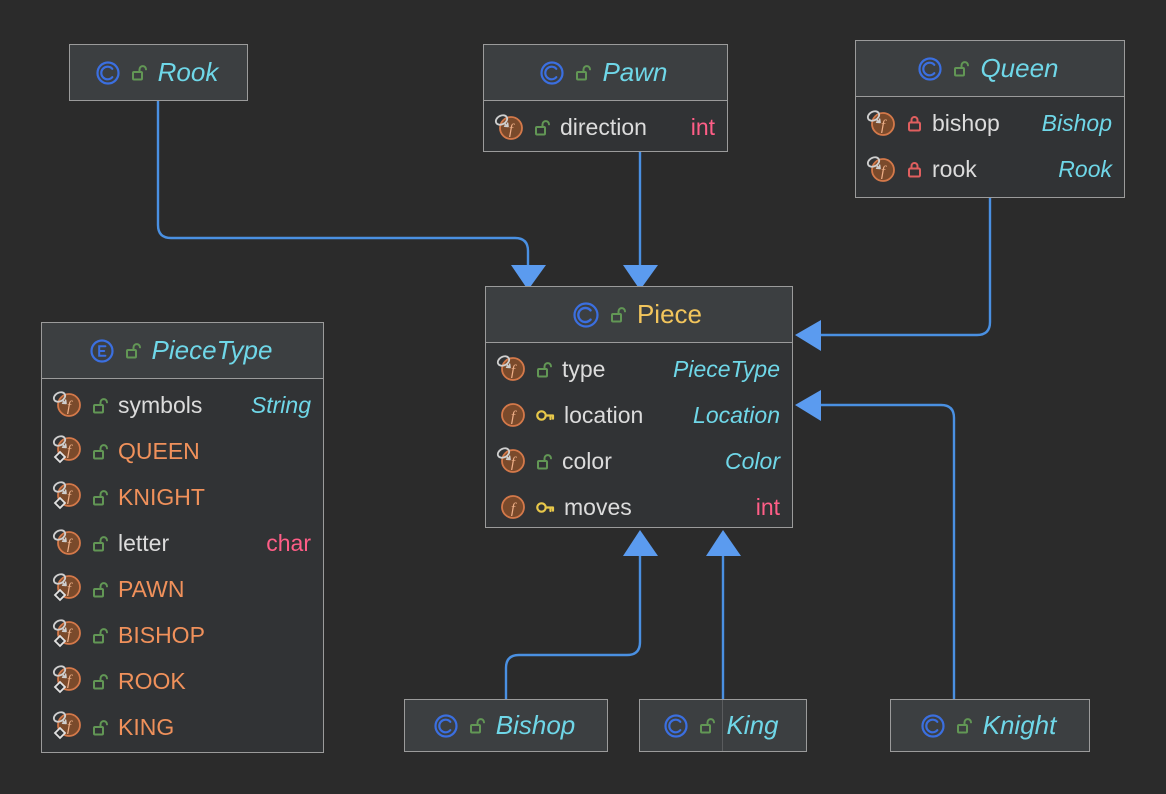 The image size is (1166, 794). I want to click on node-rook: Rook, so click(158, 72).